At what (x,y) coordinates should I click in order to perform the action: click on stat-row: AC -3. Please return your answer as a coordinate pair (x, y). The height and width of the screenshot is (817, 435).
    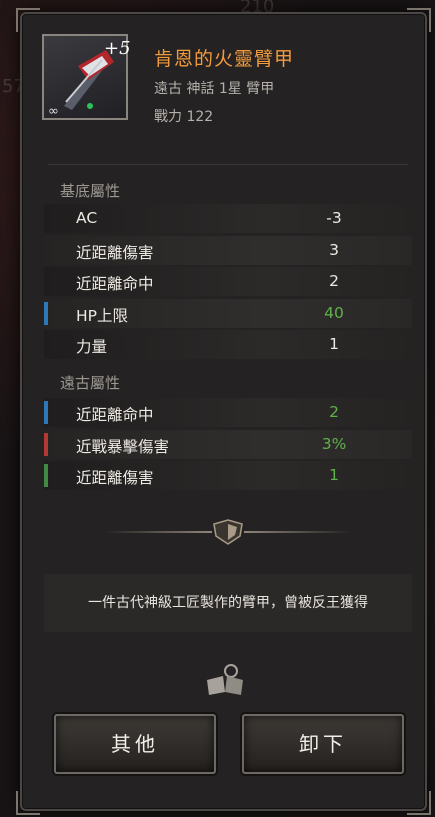
    Looking at the image, I should click on (228, 218).